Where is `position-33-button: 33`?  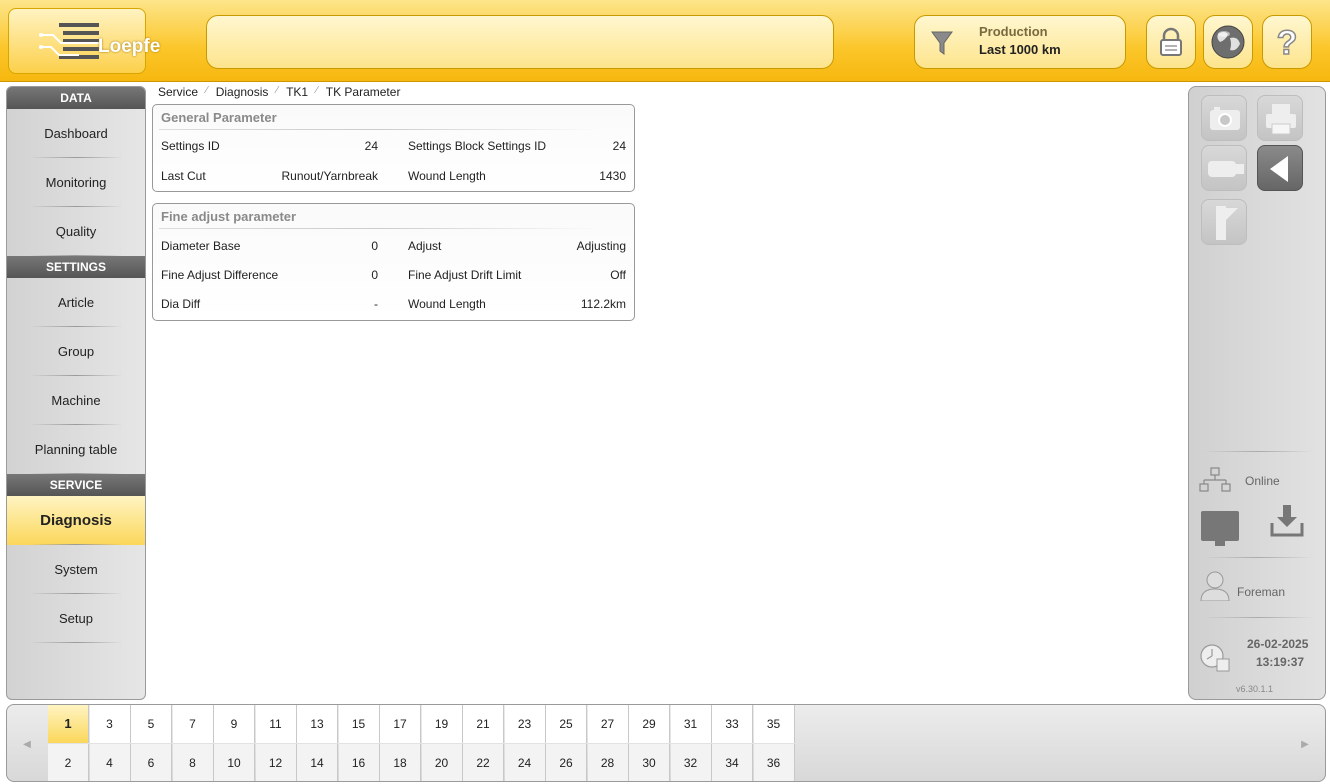
position-33-button: 33 is located at coordinates (732, 724).